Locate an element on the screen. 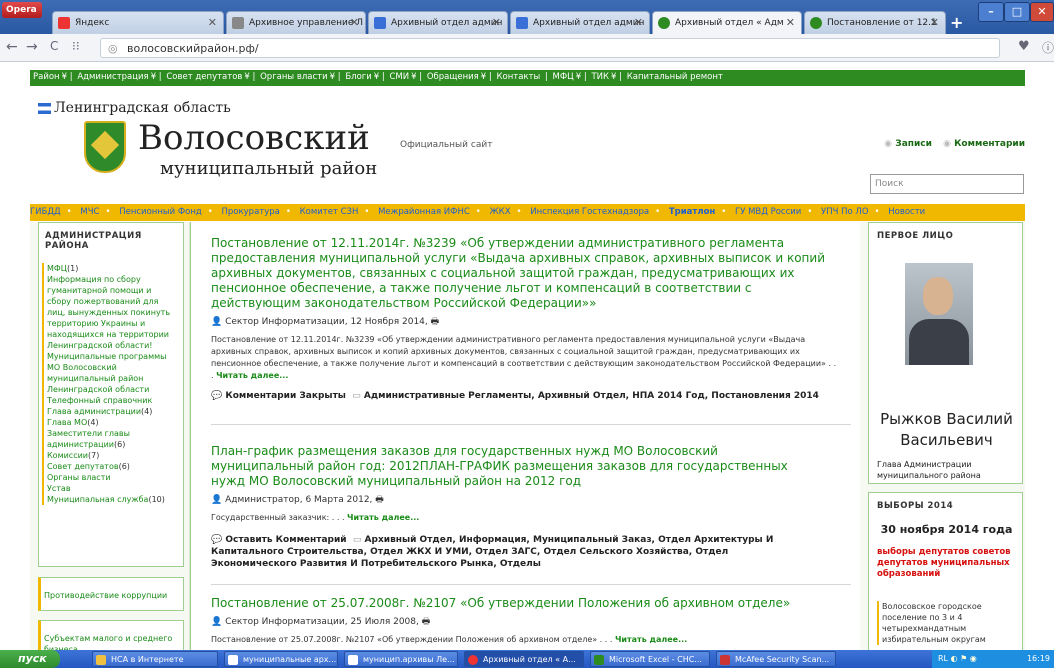 The image size is (1054, 668). site-title: Волосовский is located at coordinates (254, 138).